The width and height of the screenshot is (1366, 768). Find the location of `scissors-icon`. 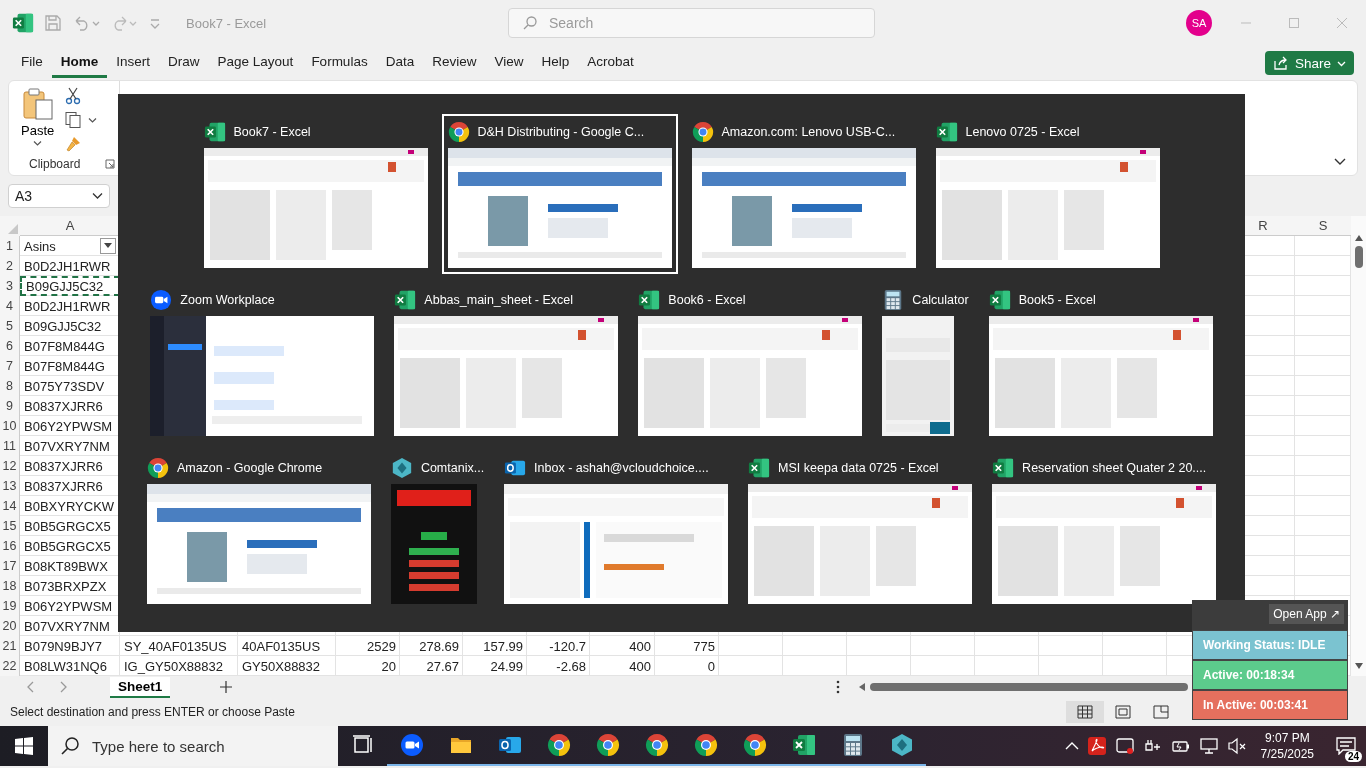

scissors-icon is located at coordinates (73, 96).